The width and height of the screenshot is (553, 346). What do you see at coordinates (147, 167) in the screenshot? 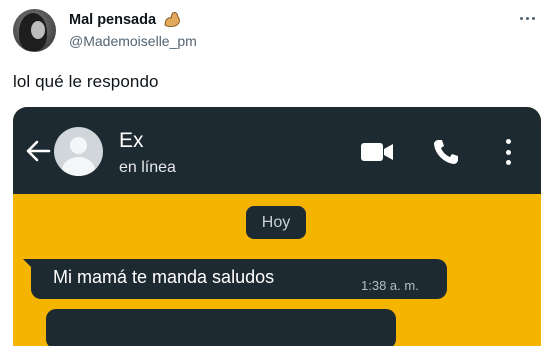
I see `contact-status: en línea` at bounding box center [147, 167].